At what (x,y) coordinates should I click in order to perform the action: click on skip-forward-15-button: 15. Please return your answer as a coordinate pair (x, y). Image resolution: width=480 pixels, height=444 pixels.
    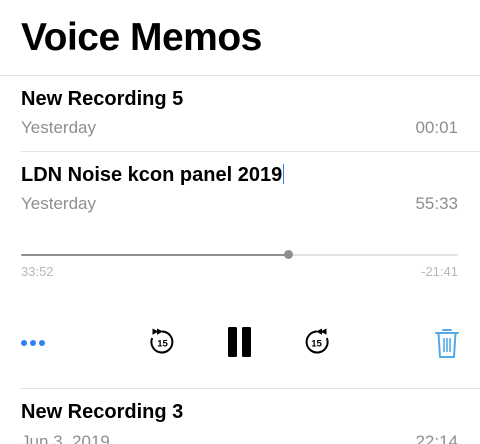
    Looking at the image, I should click on (317, 342).